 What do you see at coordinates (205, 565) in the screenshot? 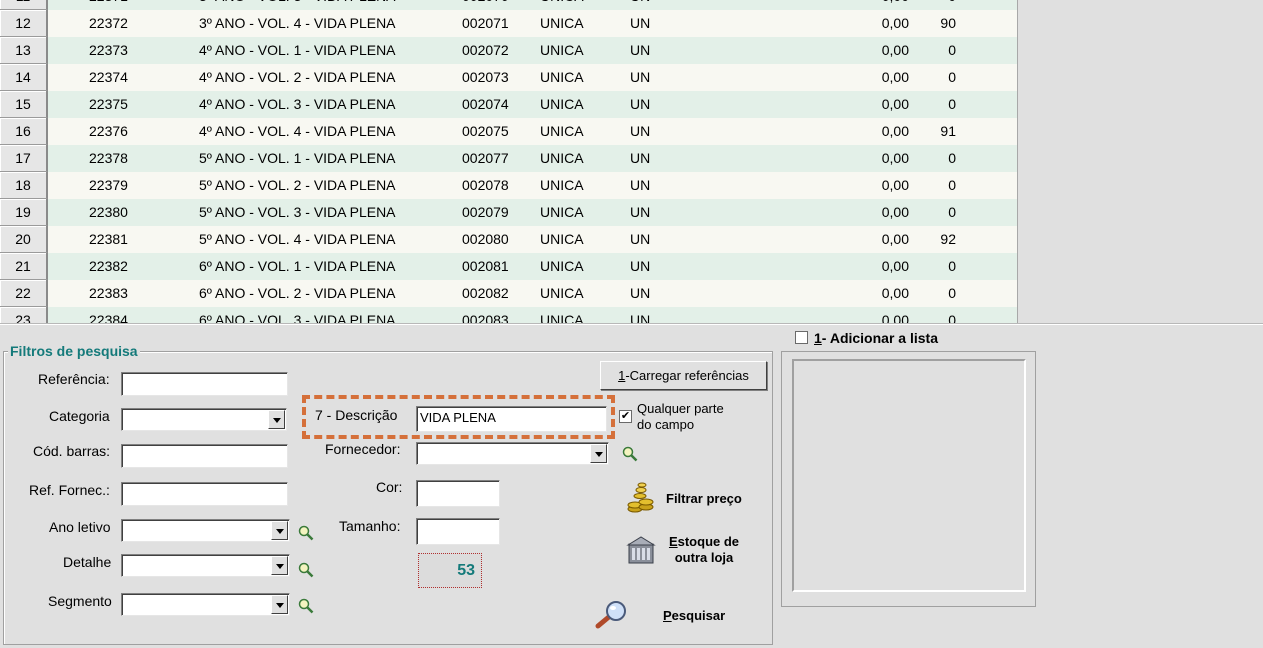
I see `detalhe-select` at bounding box center [205, 565].